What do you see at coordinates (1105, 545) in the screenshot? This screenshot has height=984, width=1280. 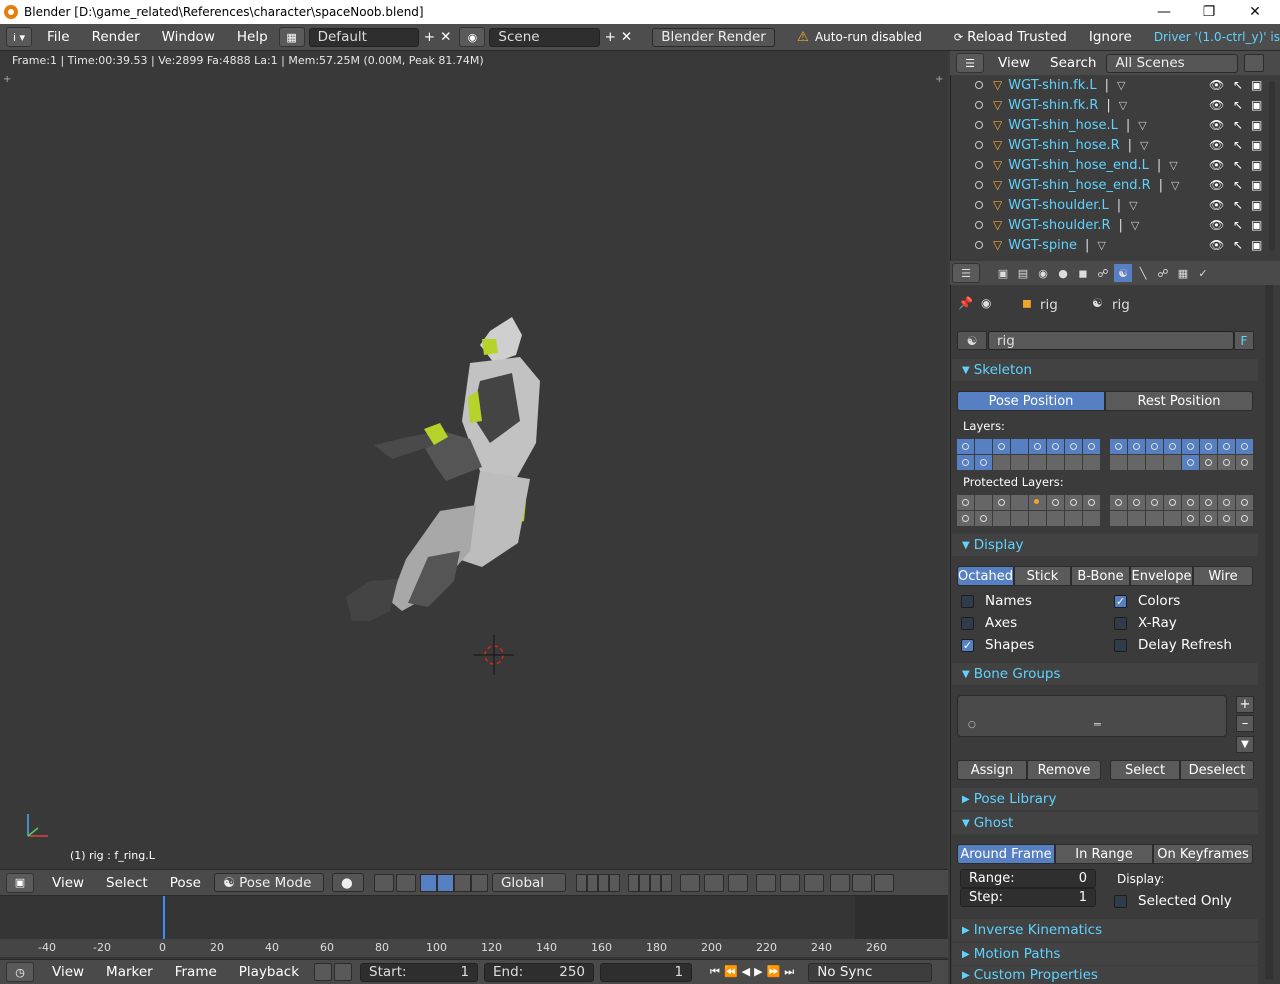 I see `display-panel-header: ▼ Display` at bounding box center [1105, 545].